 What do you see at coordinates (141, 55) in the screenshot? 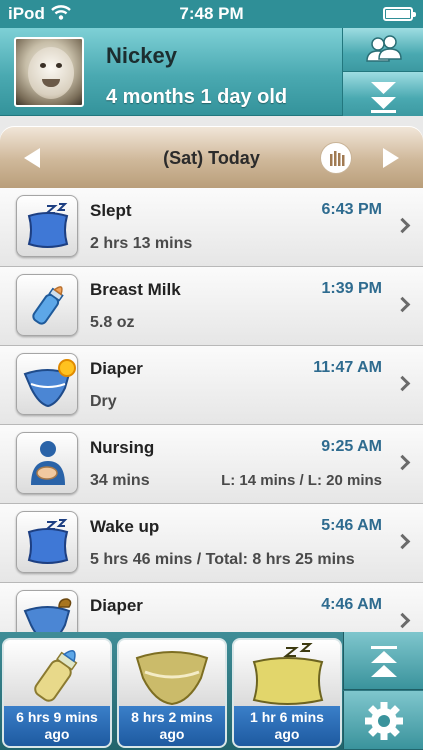
I see `baby-name: Nickey` at bounding box center [141, 55].